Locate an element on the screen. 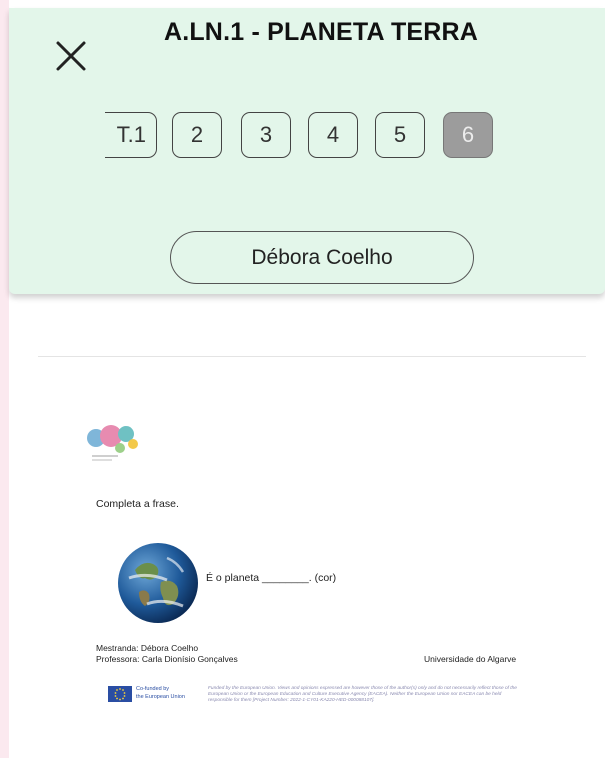 The image size is (605, 758). page-title: A.LN.1 - PLANETA TERRA is located at coordinates (321, 32).